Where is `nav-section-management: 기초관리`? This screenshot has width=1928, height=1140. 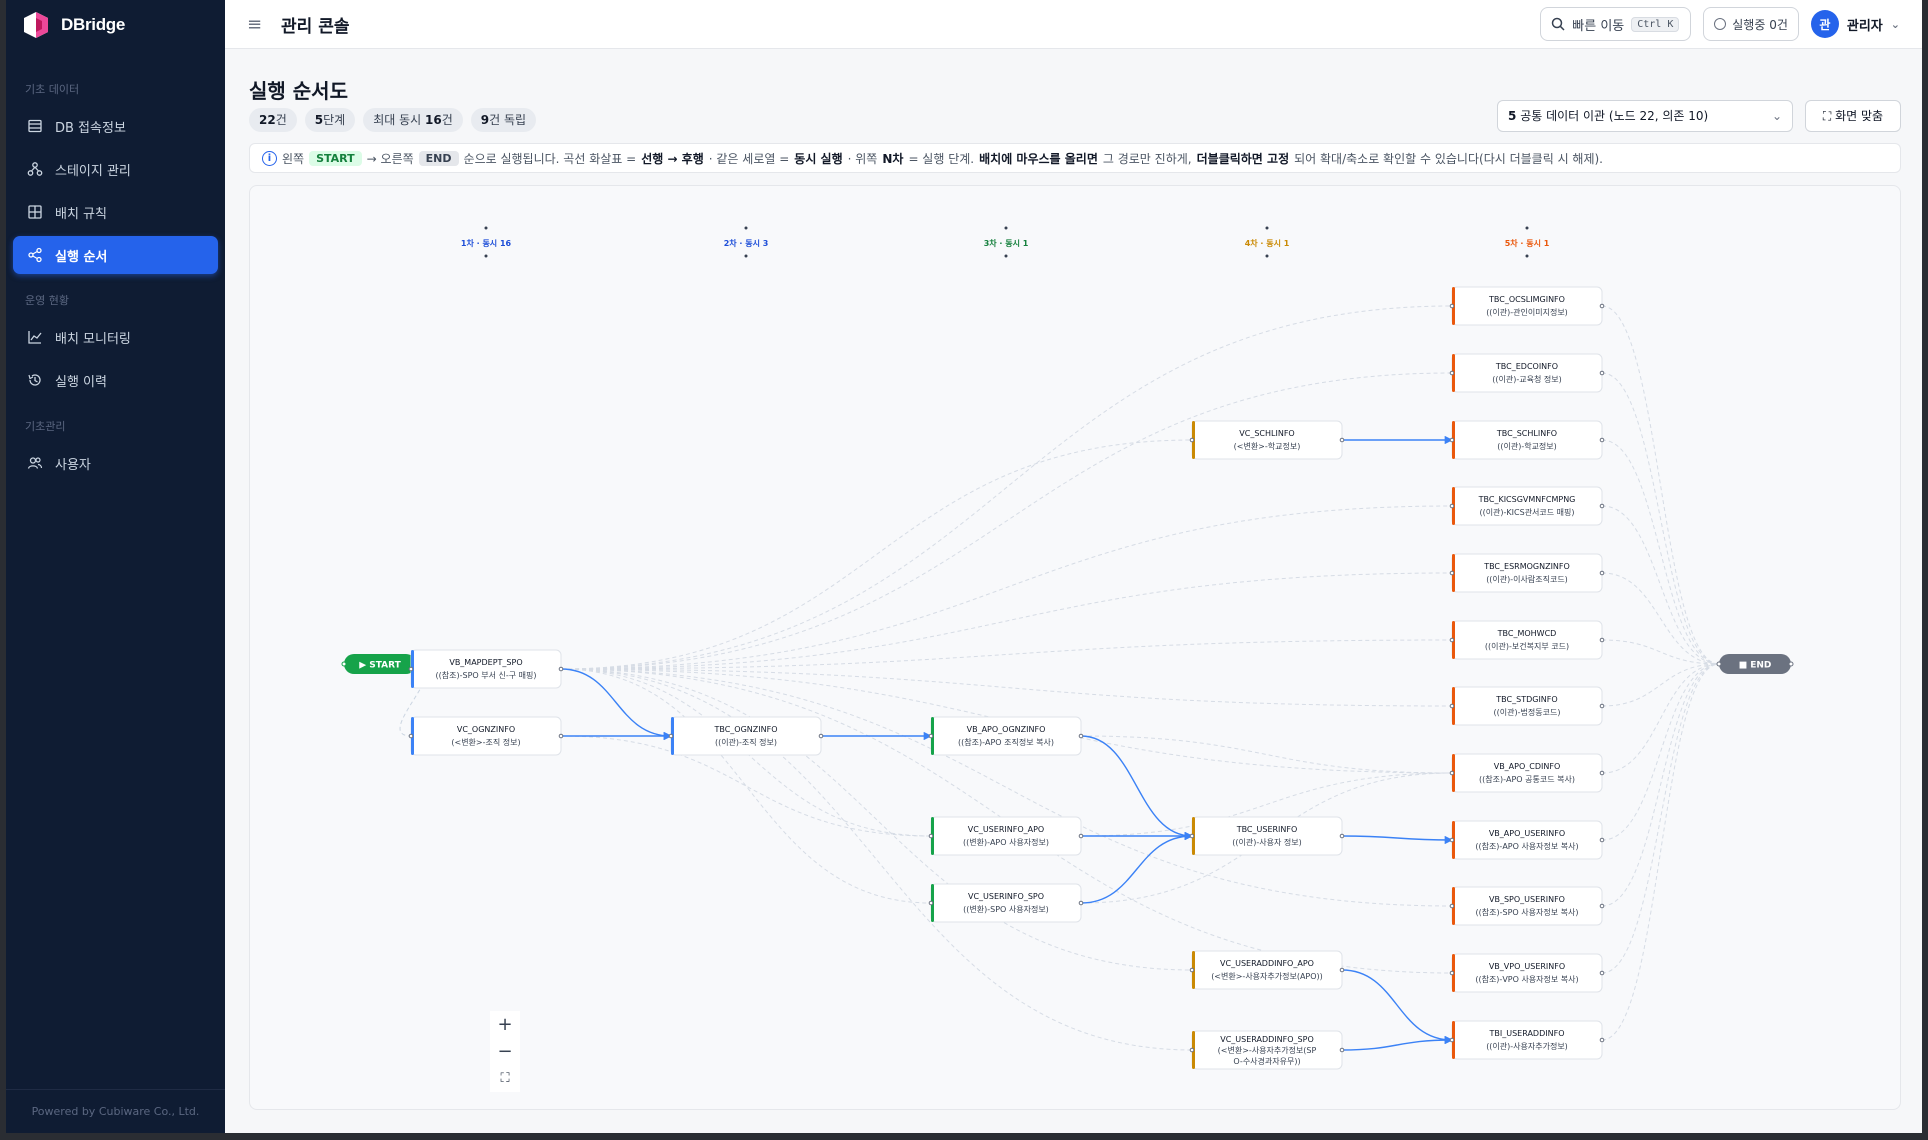 nav-section-management: 기초관리 is located at coordinates (45, 426).